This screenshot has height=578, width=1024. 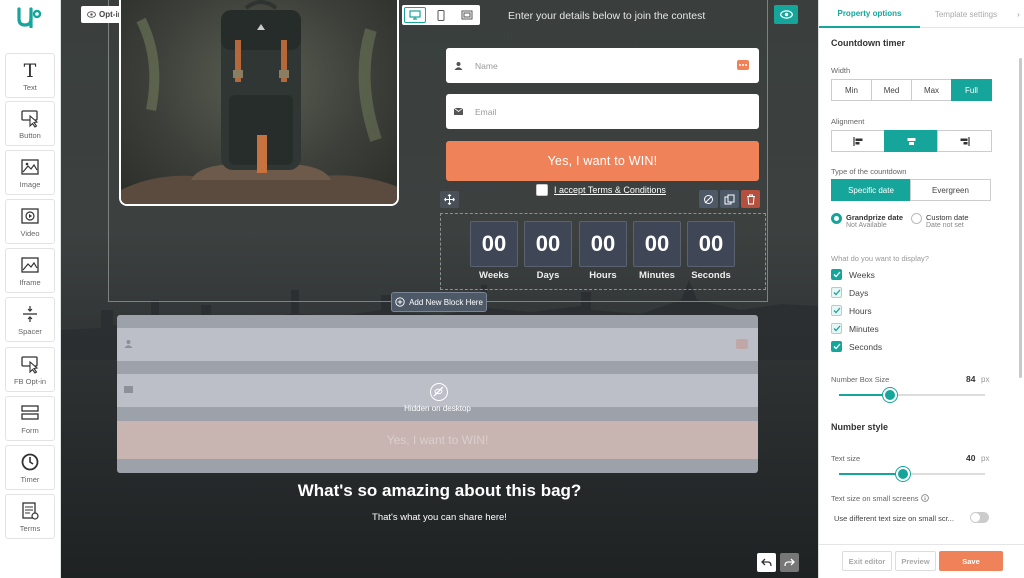 I want to click on iframe-icon, so click(x=30, y=265).